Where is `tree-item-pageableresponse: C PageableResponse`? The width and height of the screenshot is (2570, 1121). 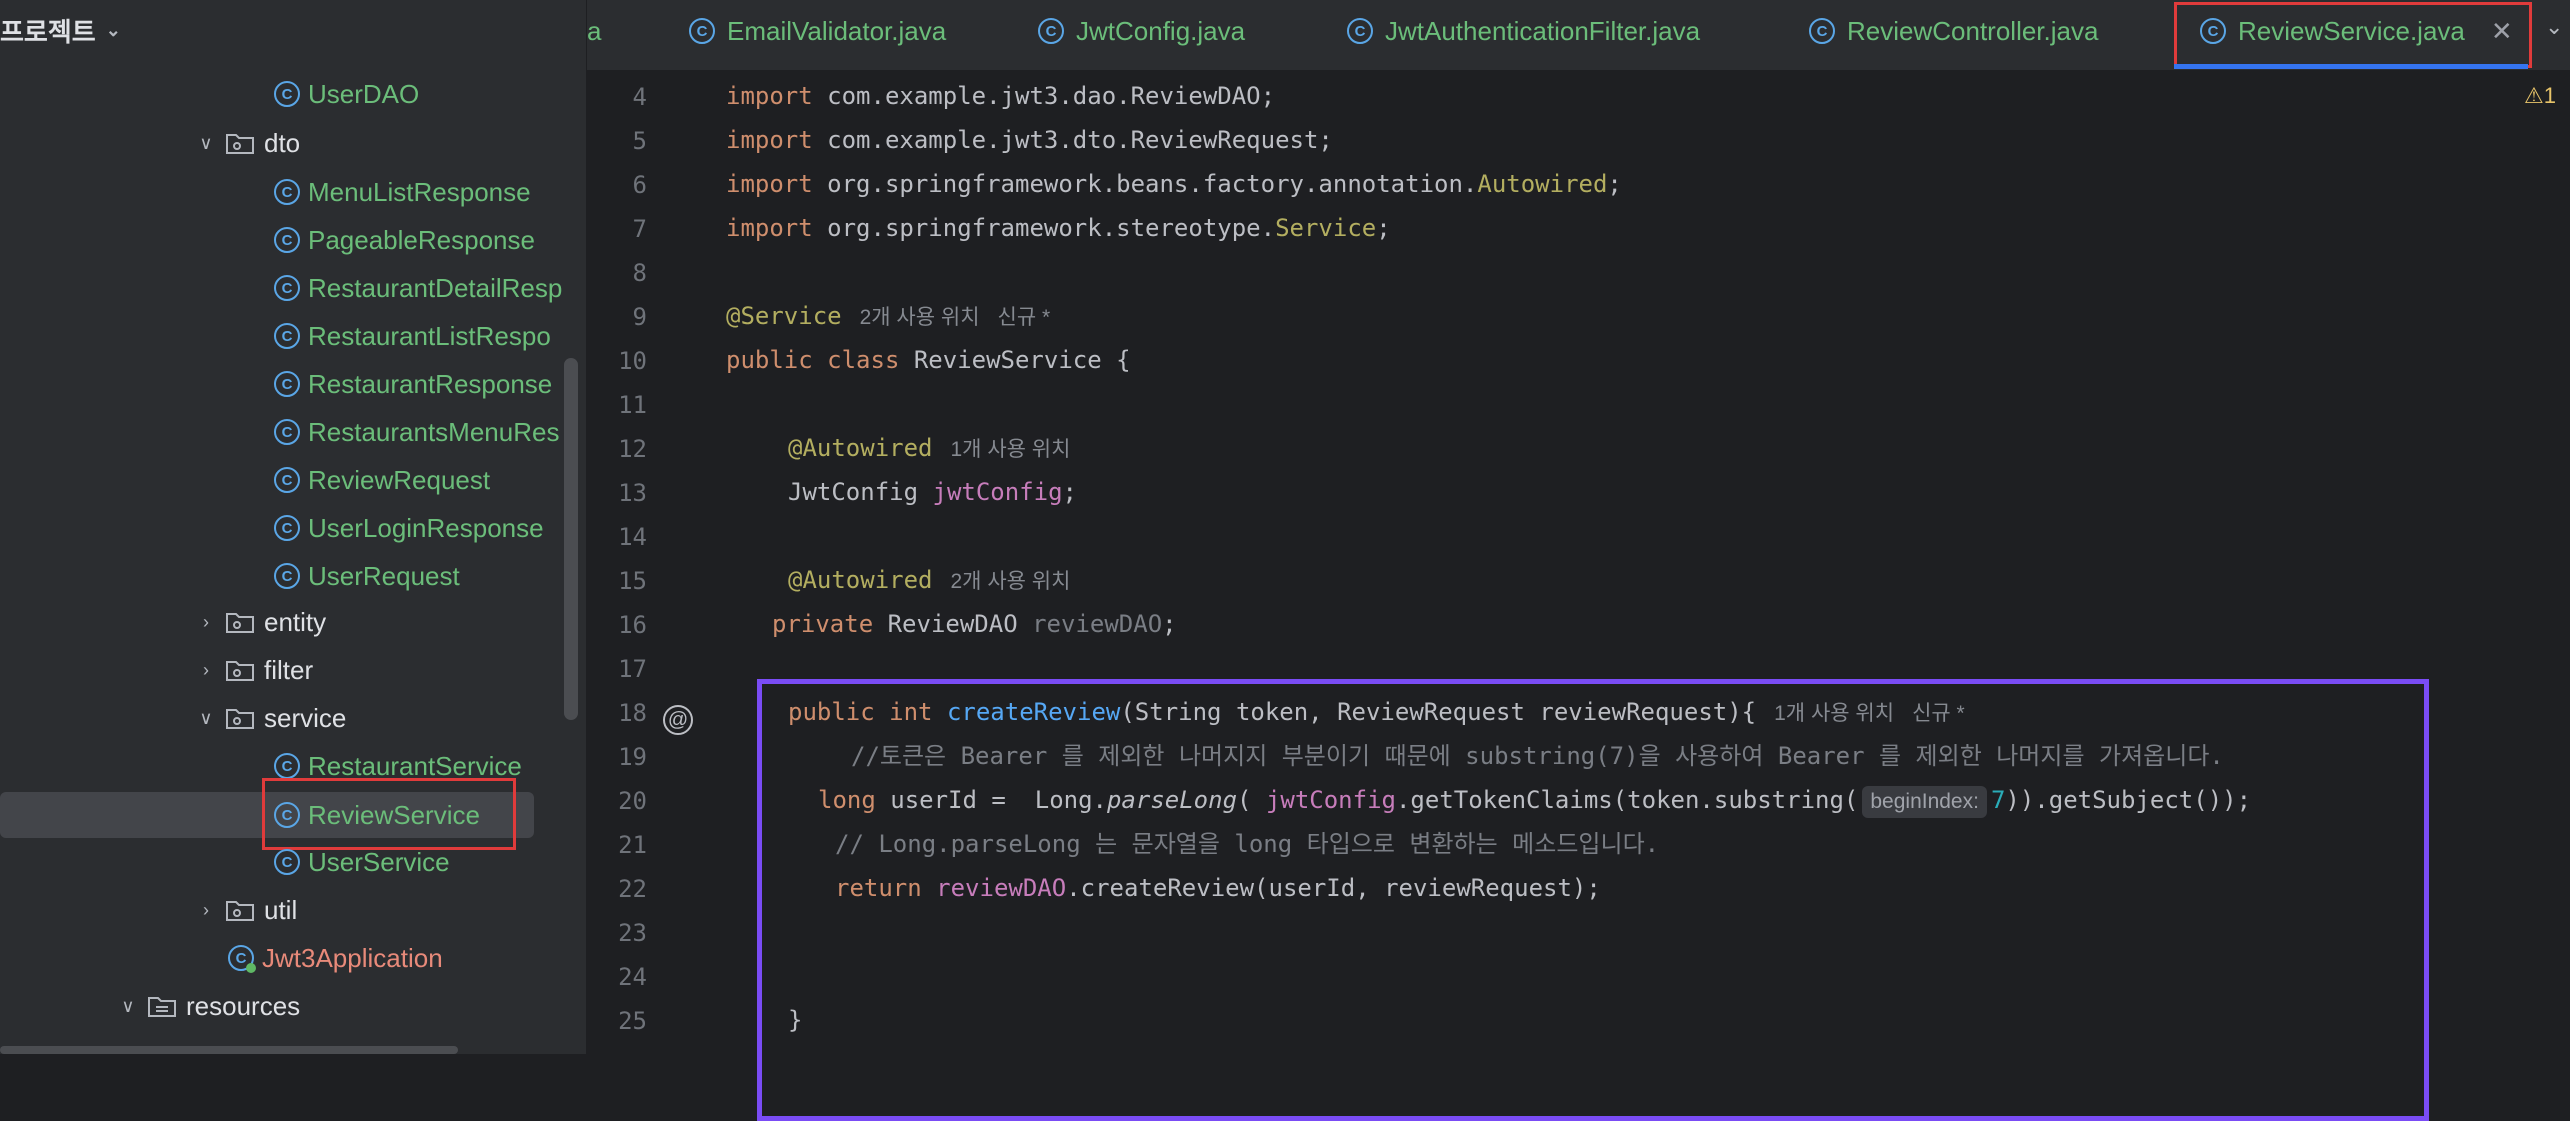
tree-item-pageableresponse: C PageableResponse is located at coordinates (404, 240).